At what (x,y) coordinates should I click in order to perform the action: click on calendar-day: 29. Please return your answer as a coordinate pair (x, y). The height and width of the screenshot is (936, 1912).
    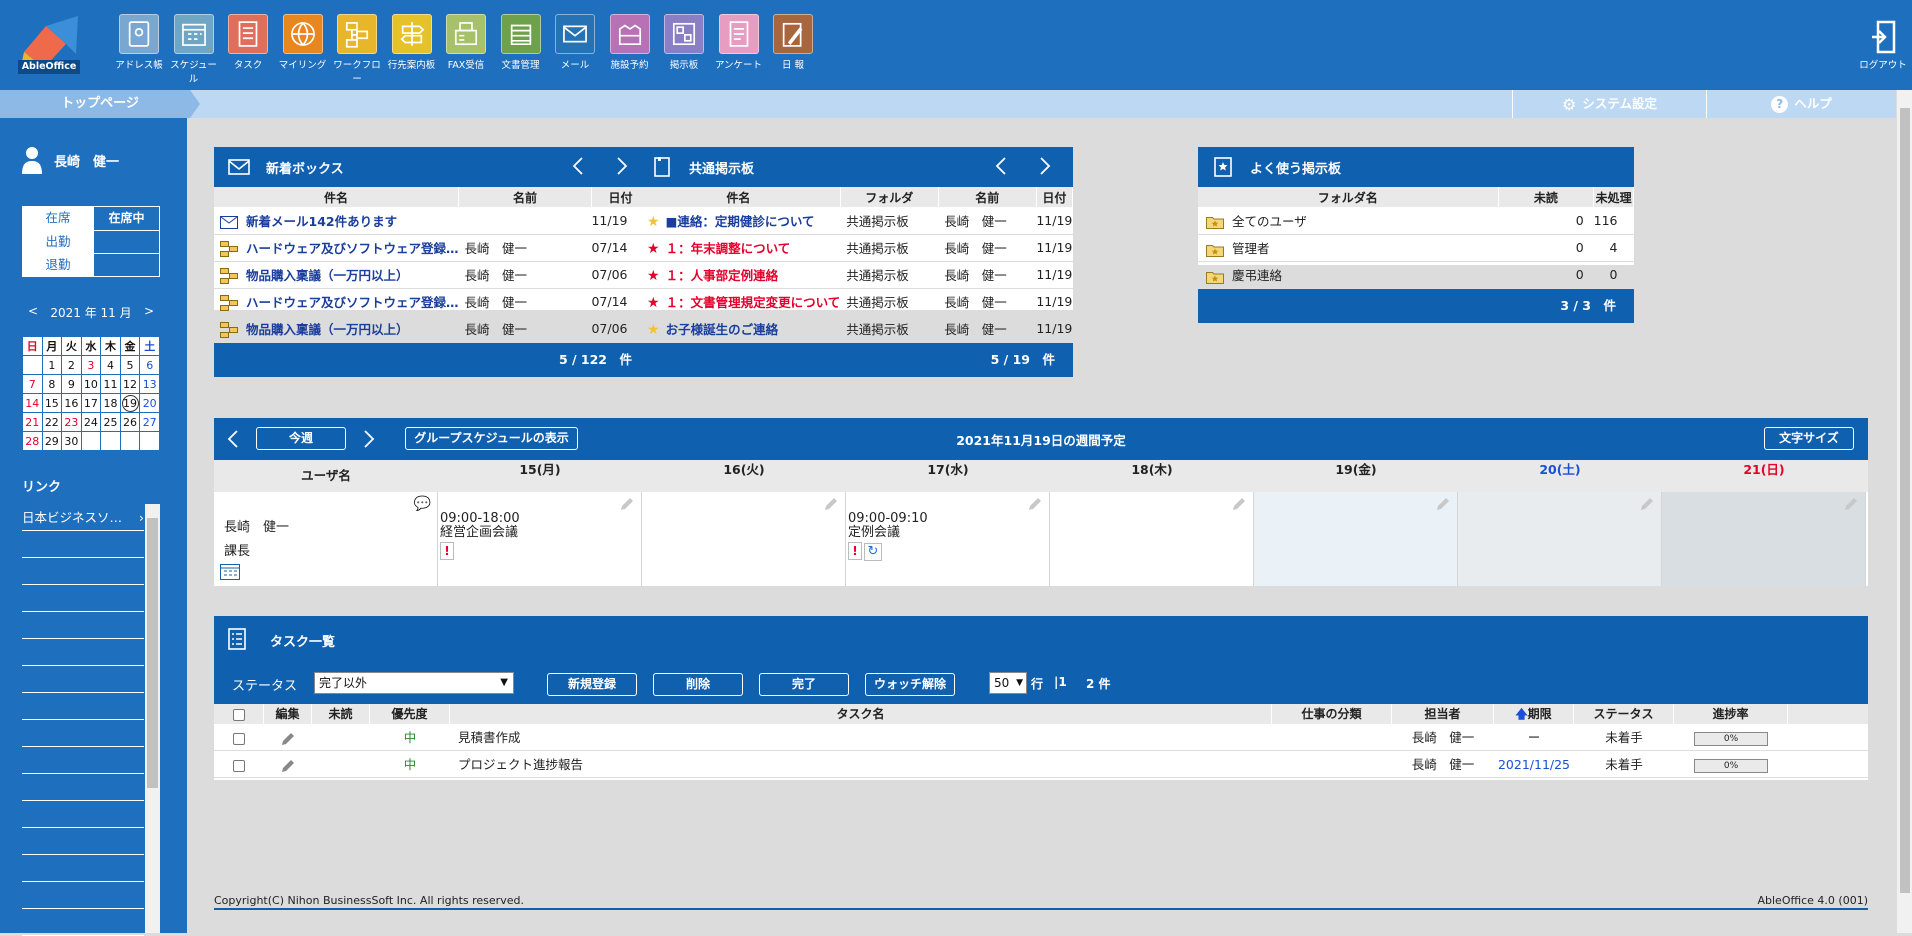
    Looking at the image, I should click on (52, 441).